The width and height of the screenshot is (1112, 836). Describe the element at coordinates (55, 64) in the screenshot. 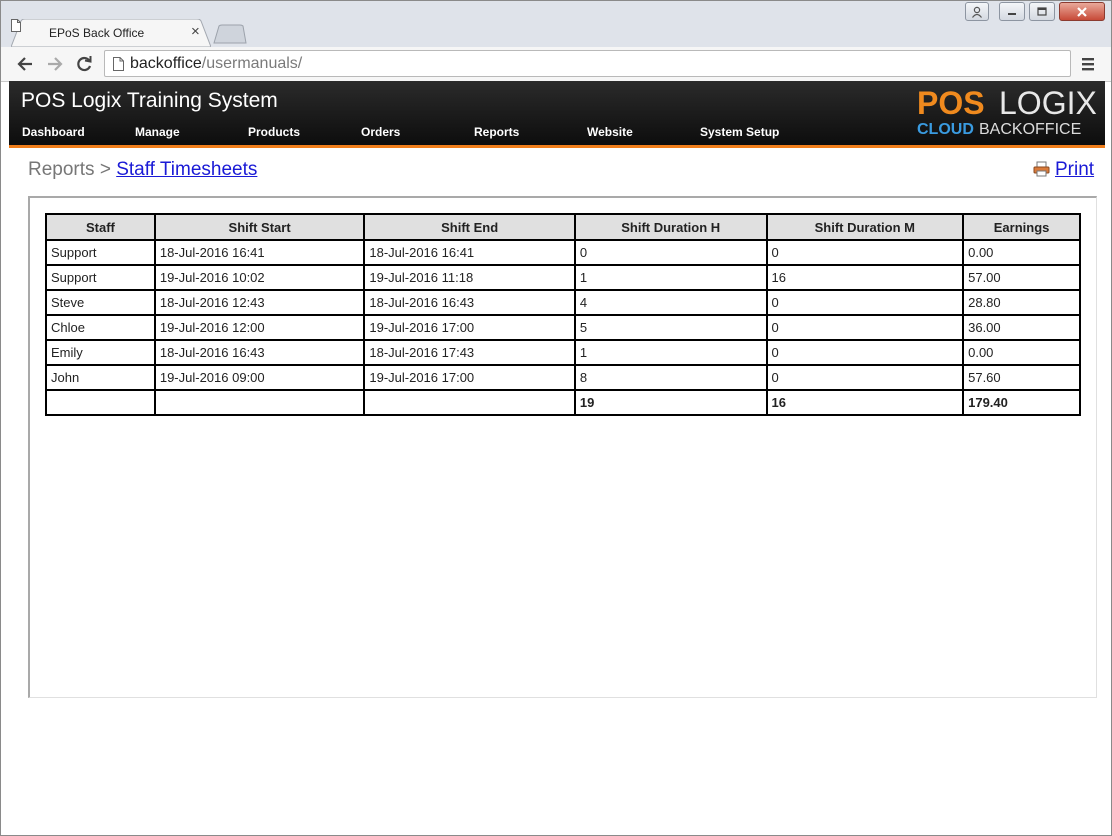

I see `forward-arrow-icon` at that location.